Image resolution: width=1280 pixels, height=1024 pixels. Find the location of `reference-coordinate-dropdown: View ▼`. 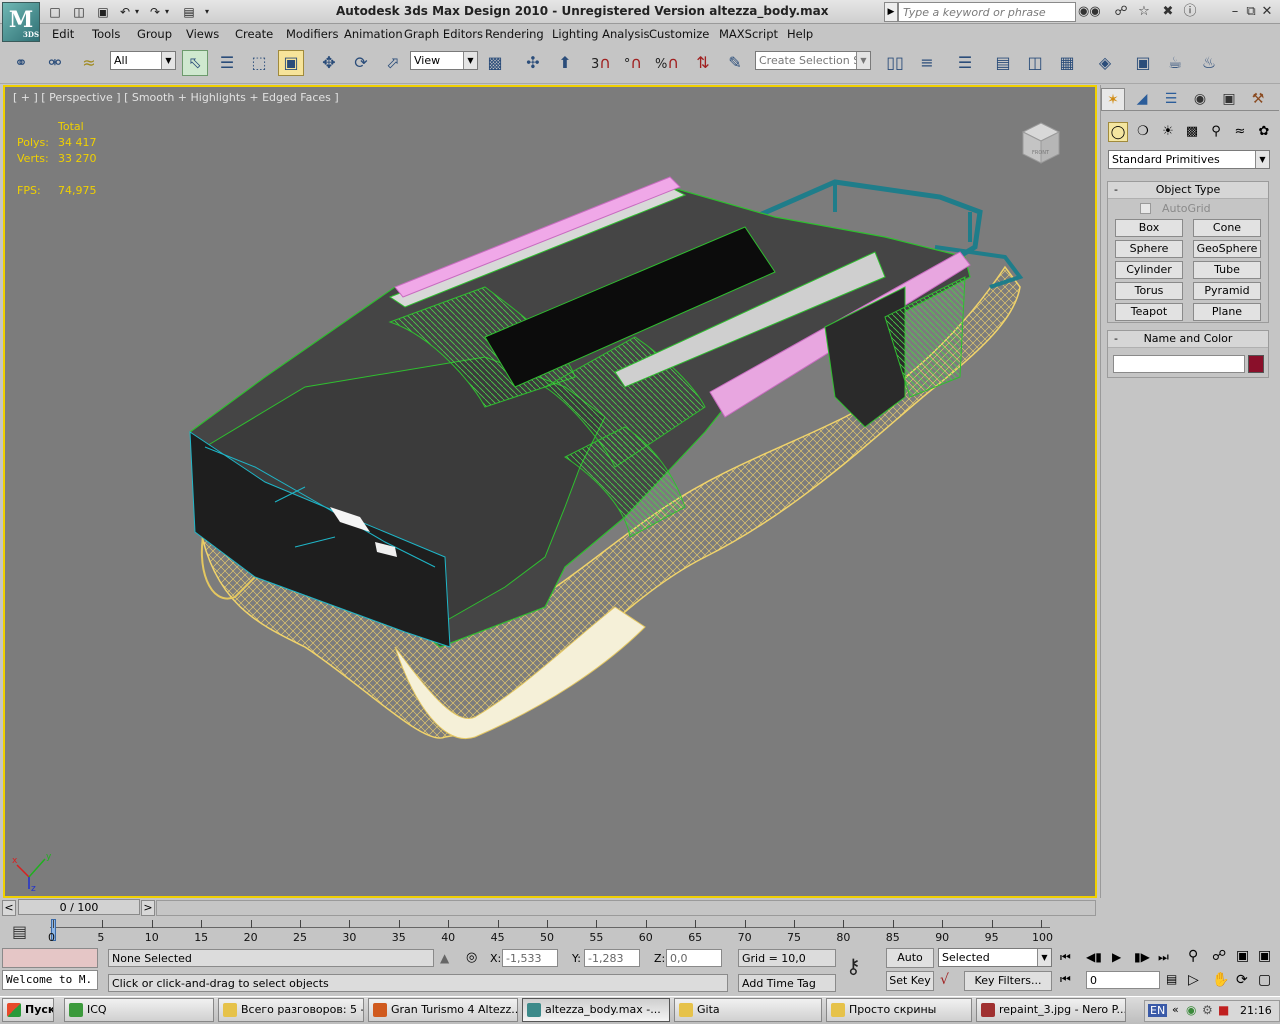

reference-coordinate-dropdown: View ▼ is located at coordinates (444, 60).